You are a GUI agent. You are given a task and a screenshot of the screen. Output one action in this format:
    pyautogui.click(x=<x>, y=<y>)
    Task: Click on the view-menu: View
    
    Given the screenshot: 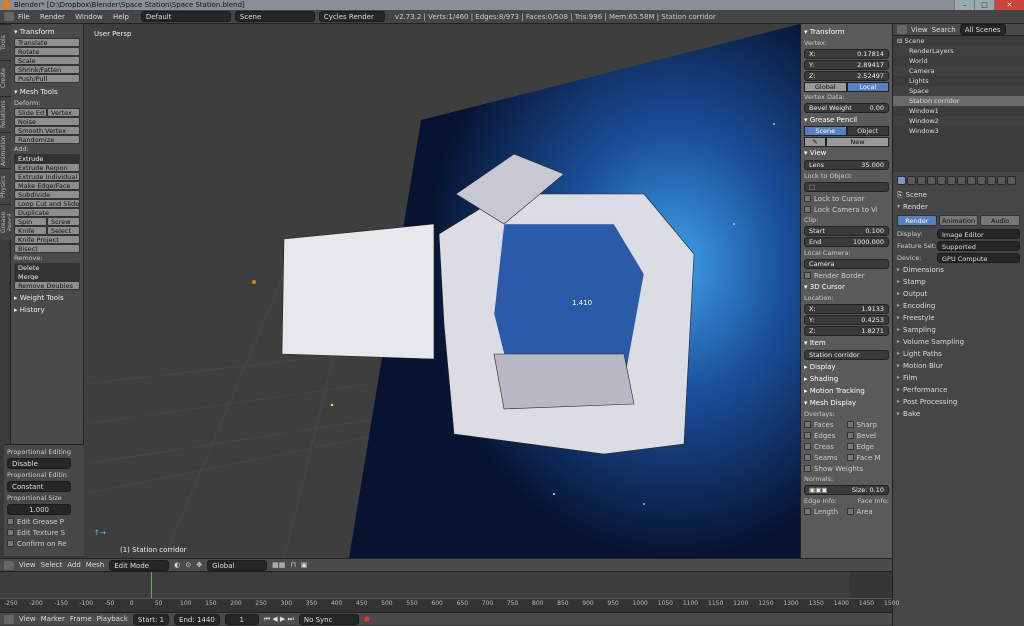 What is the action you would take?
    pyautogui.click(x=27, y=565)
    